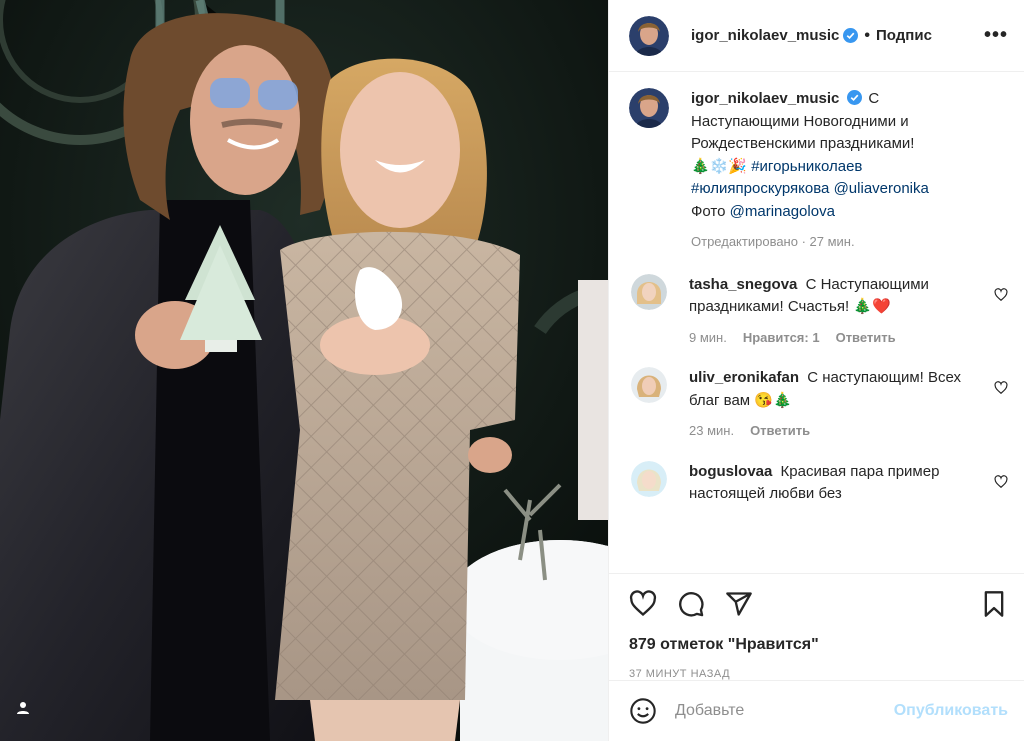  What do you see at coordinates (765, 98) in the screenshot?
I see `caption-username: igor_nikolaev_music` at bounding box center [765, 98].